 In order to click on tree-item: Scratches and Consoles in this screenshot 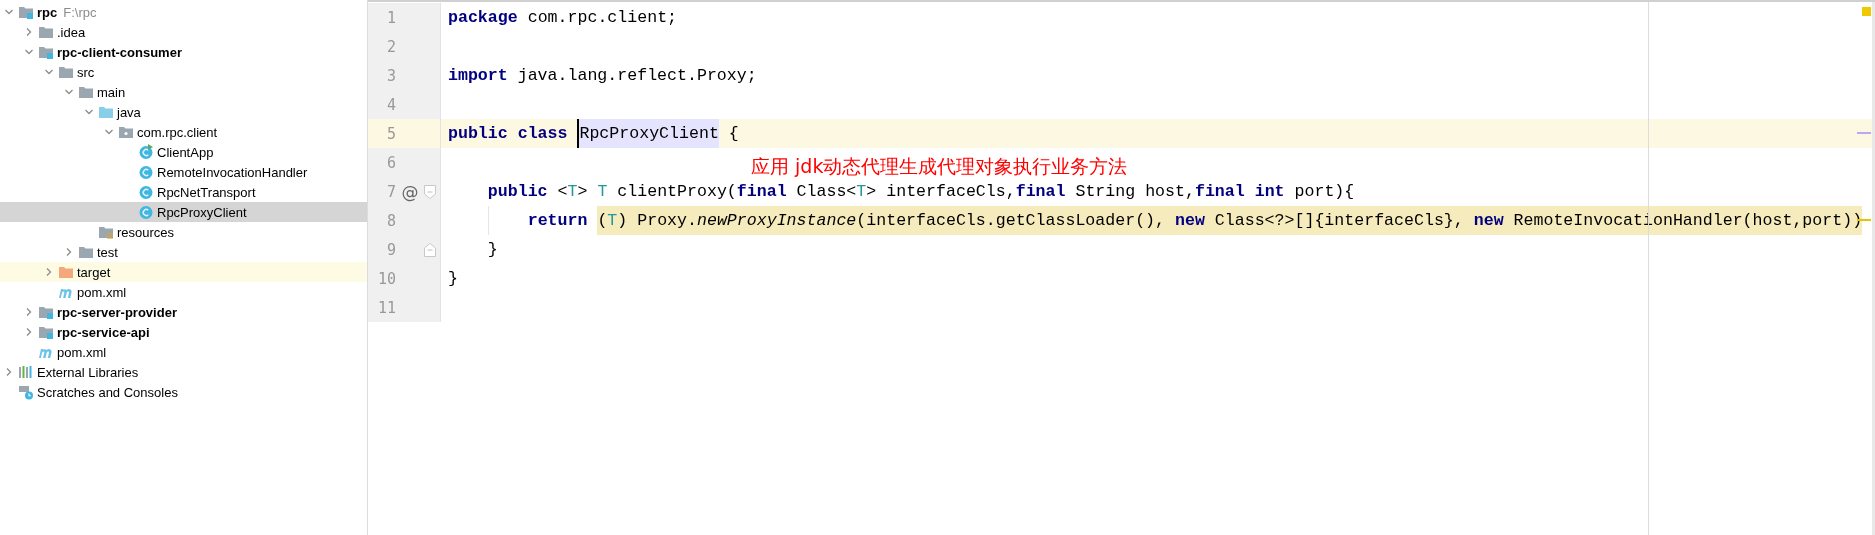, I will do `click(183, 392)`.